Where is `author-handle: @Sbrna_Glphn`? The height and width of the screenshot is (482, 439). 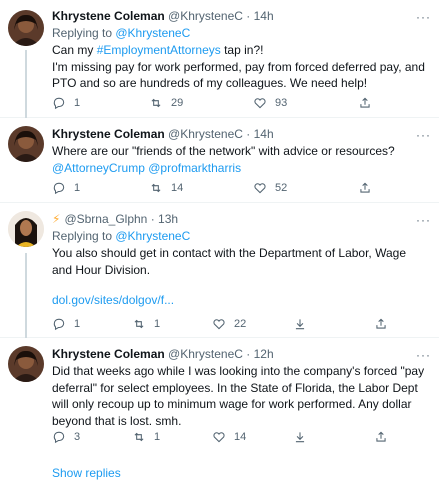
author-handle: @Sbrna_Glphn is located at coordinates (105, 219).